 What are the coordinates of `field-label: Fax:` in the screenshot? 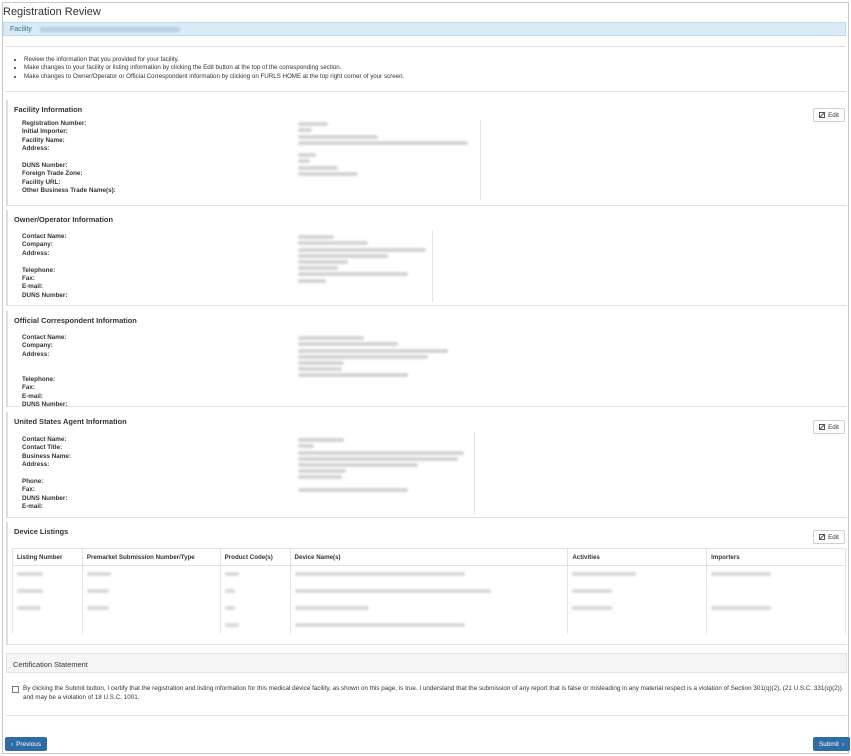 It's located at (28, 278).